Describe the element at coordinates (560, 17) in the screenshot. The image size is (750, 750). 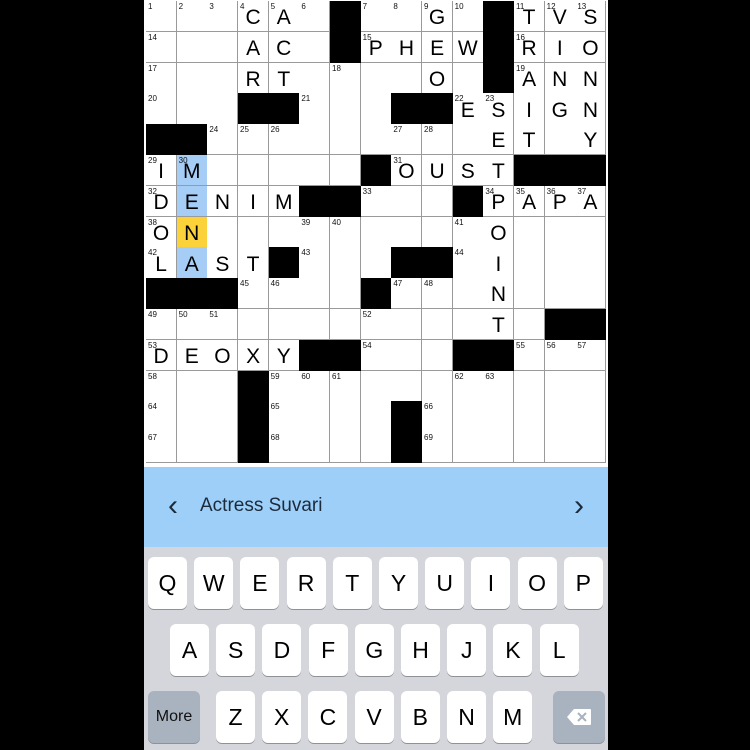
I see `grid-cell: 12 V` at that location.